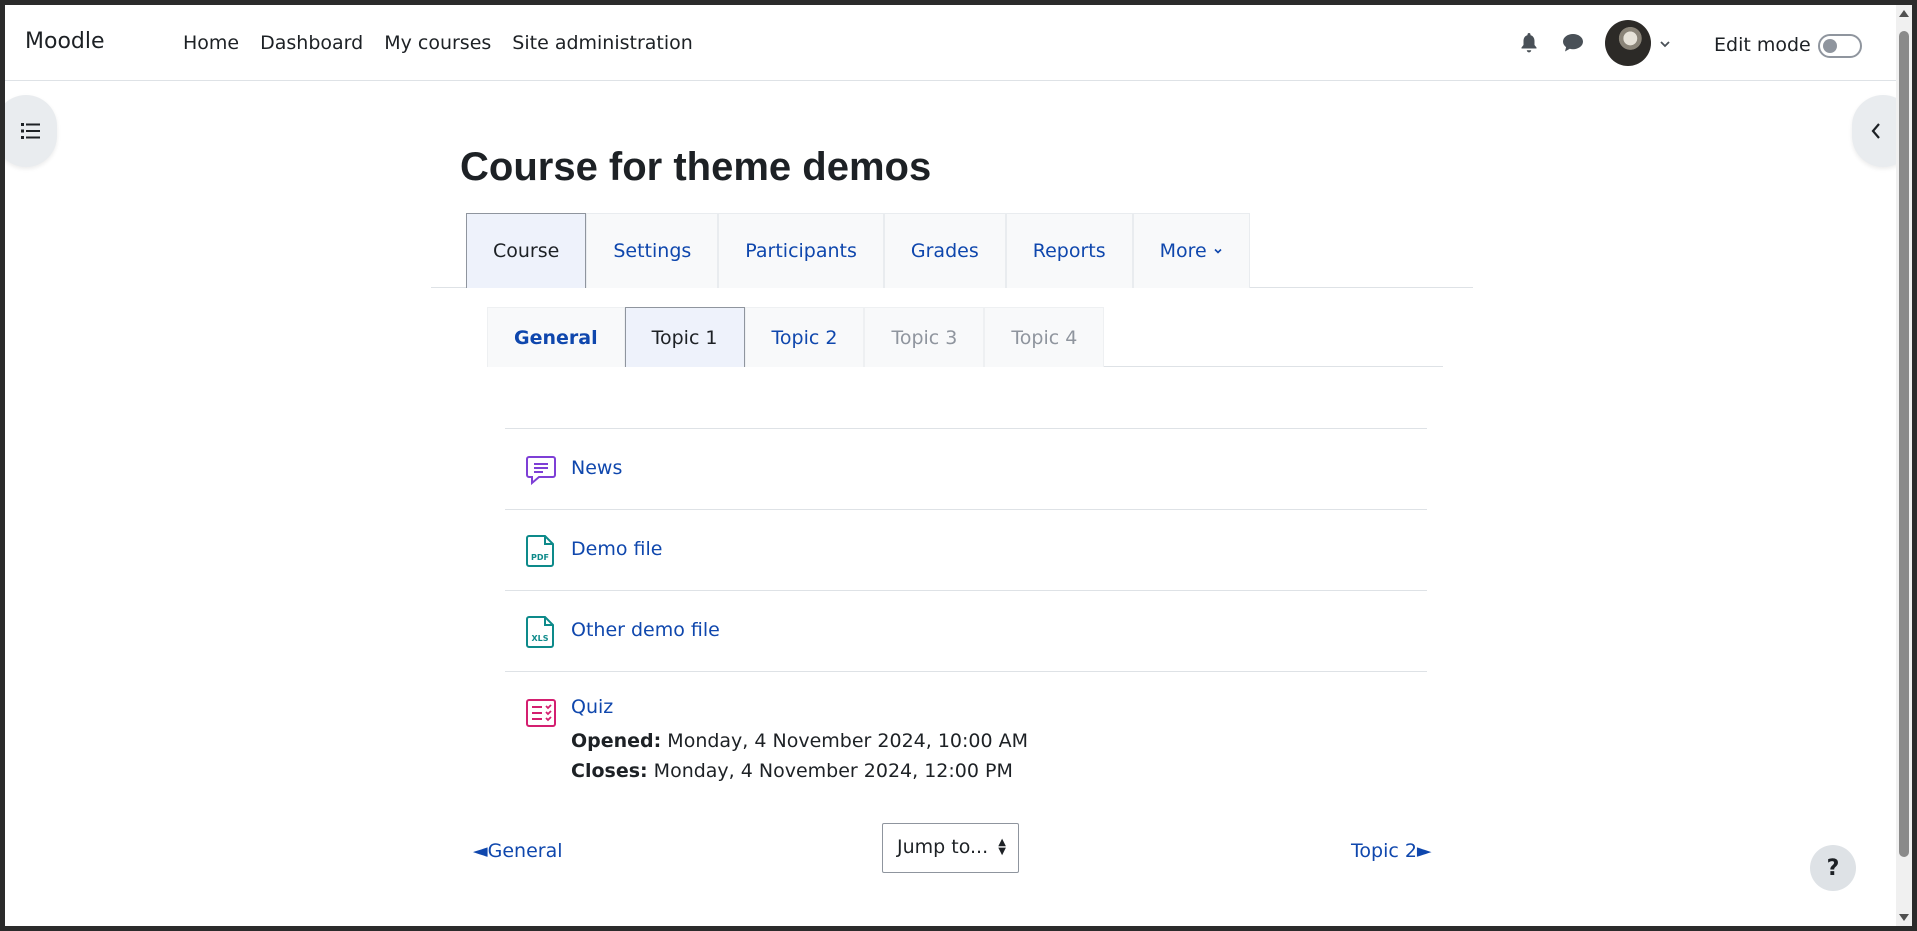 Image resolution: width=1917 pixels, height=931 pixels. Describe the element at coordinates (966, 549) in the screenshot. I see `activity-item: PDF Demo file` at that location.